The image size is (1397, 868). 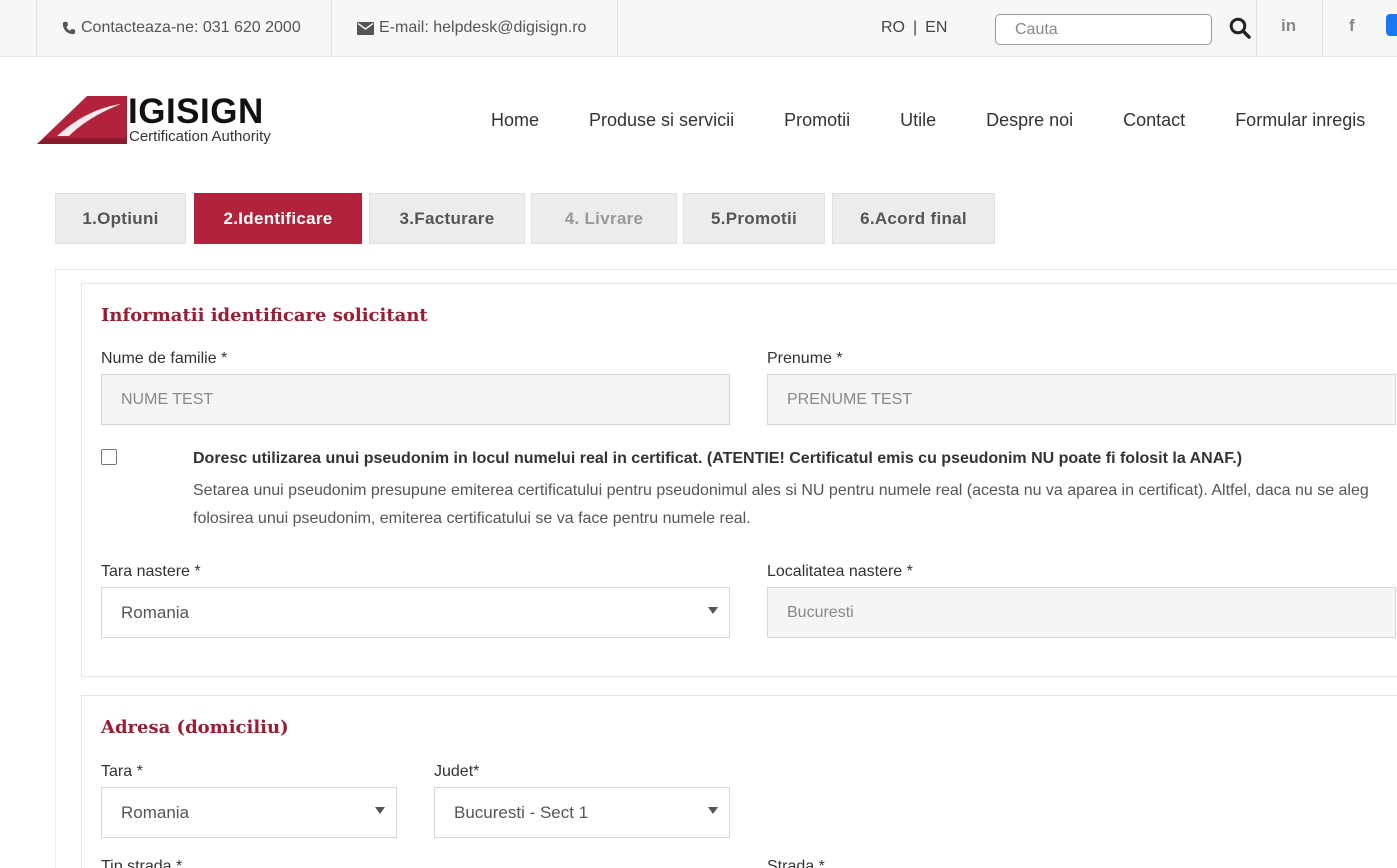 I want to click on search-input, so click(x=1103, y=29).